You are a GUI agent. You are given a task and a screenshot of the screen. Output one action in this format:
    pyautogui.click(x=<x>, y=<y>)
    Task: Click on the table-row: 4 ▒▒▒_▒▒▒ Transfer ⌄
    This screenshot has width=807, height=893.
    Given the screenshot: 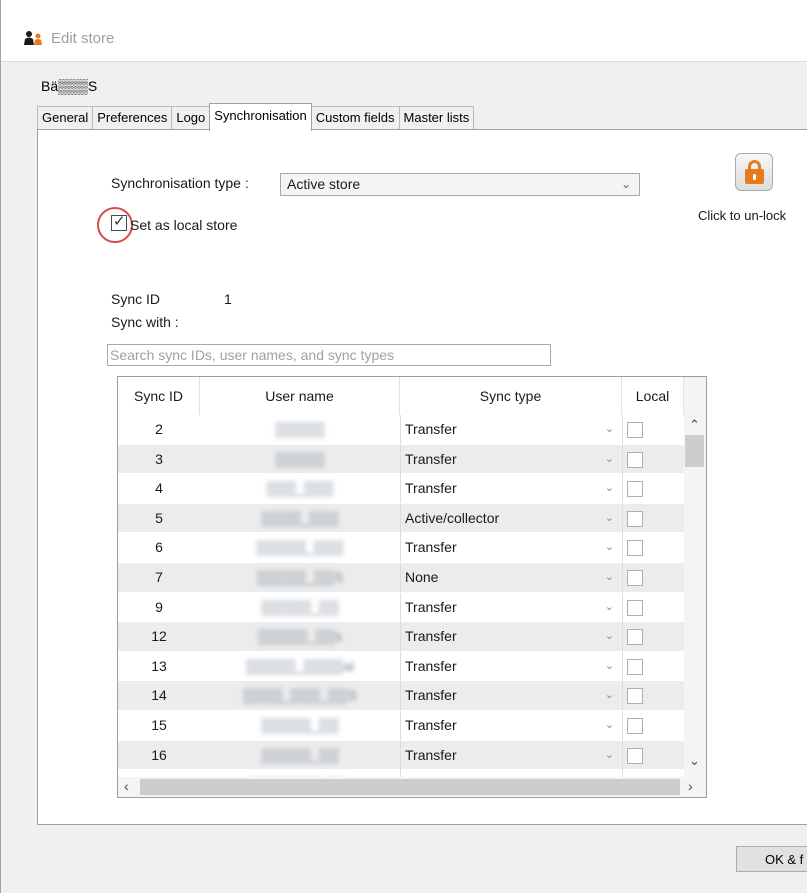 What is the action you would take?
    pyautogui.click(x=401, y=489)
    